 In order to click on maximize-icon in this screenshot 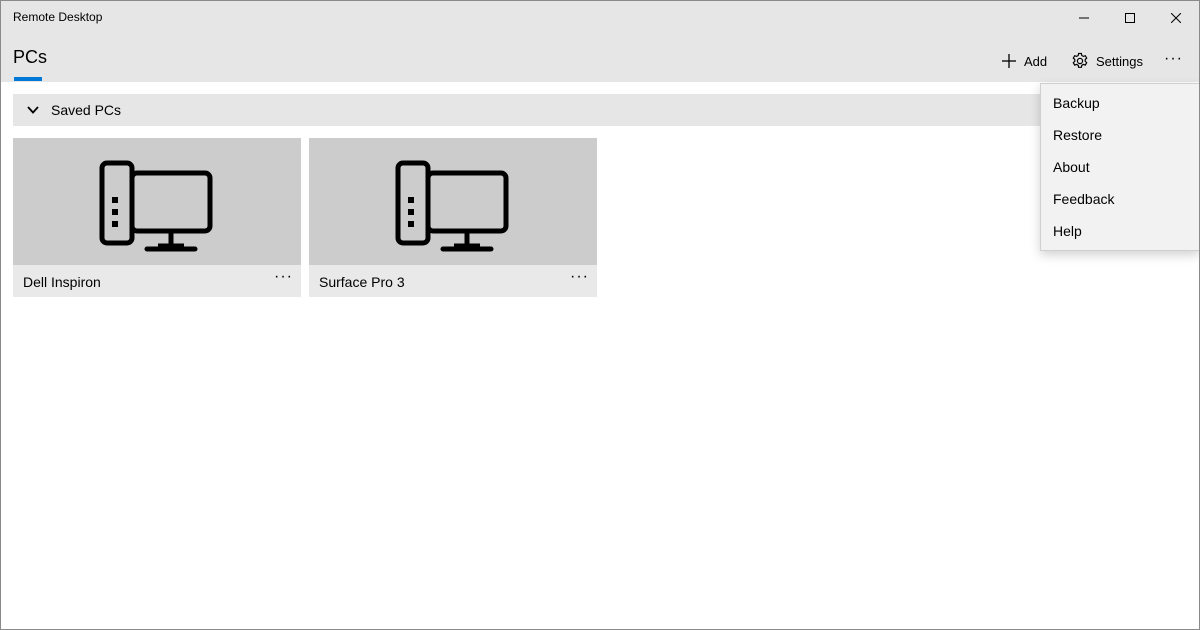, I will do `click(1130, 18)`.